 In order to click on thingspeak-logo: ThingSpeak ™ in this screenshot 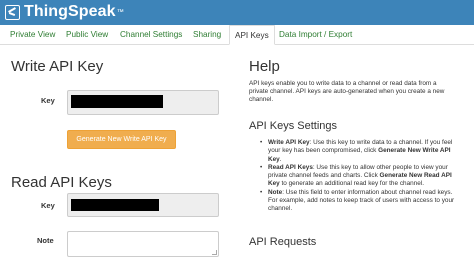, I will do `click(64, 12)`.